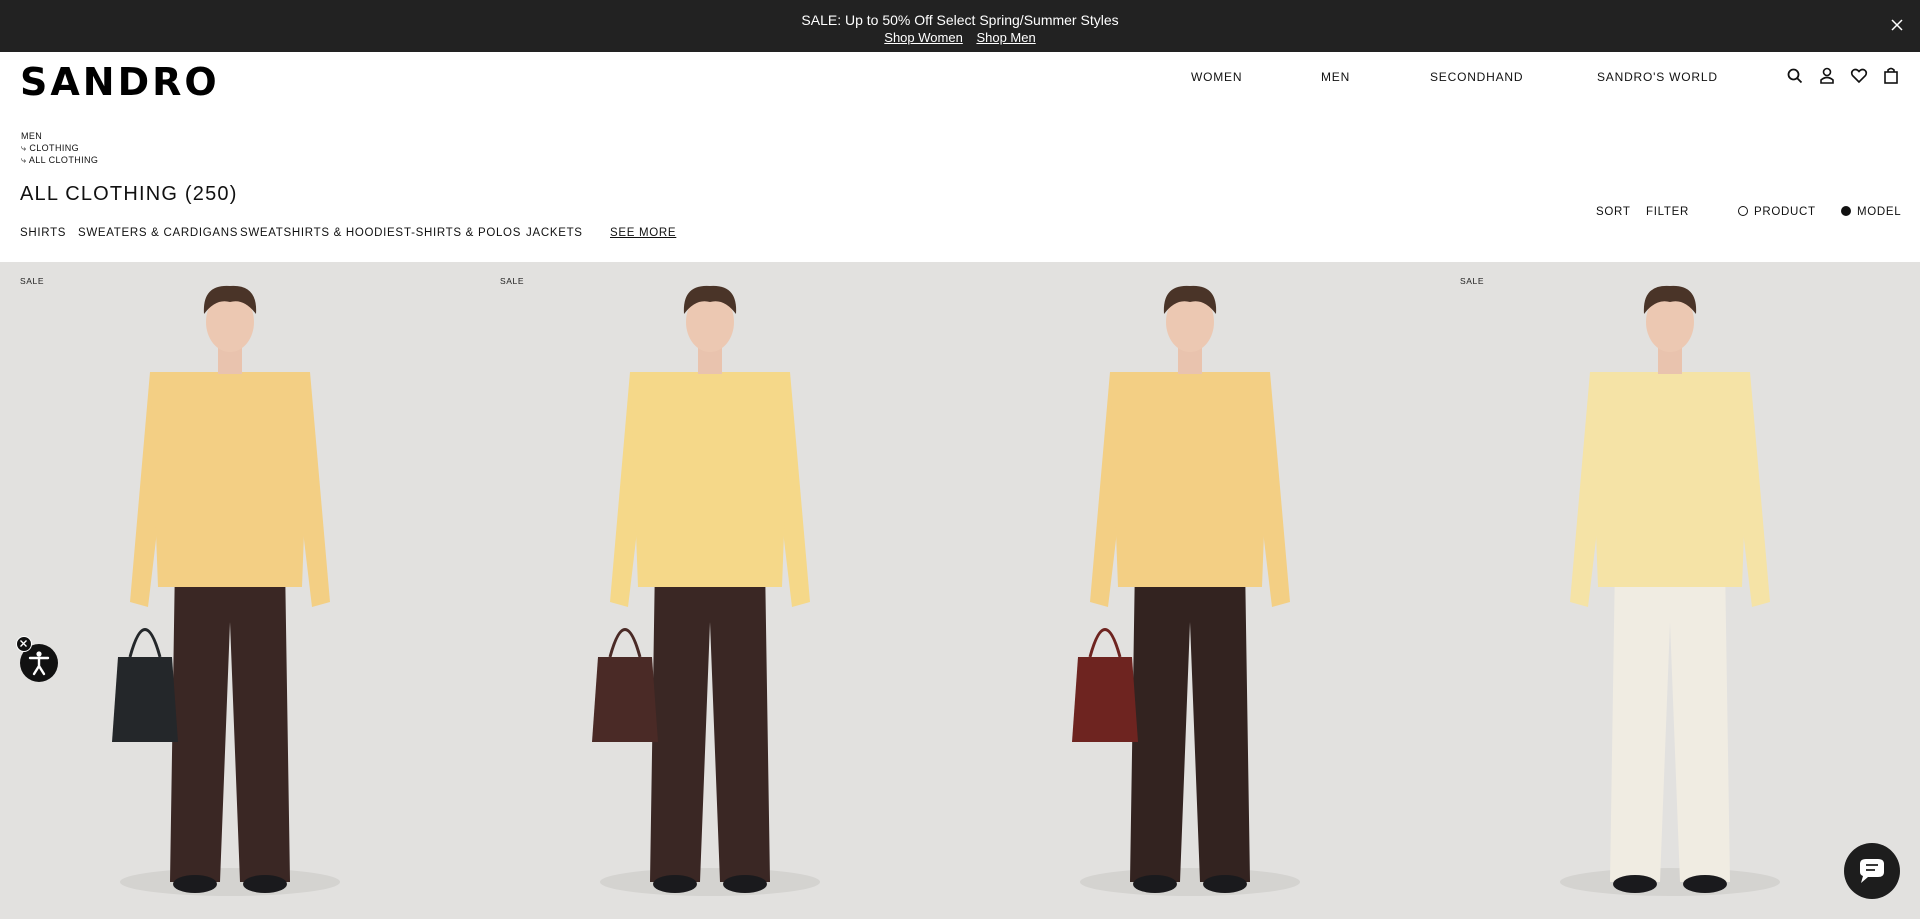 The height and width of the screenshot is (919, 1920). Describe the element at coordinates (43, 233) in the screenshot. I see `category-shirts: SHIRTS` at that location.